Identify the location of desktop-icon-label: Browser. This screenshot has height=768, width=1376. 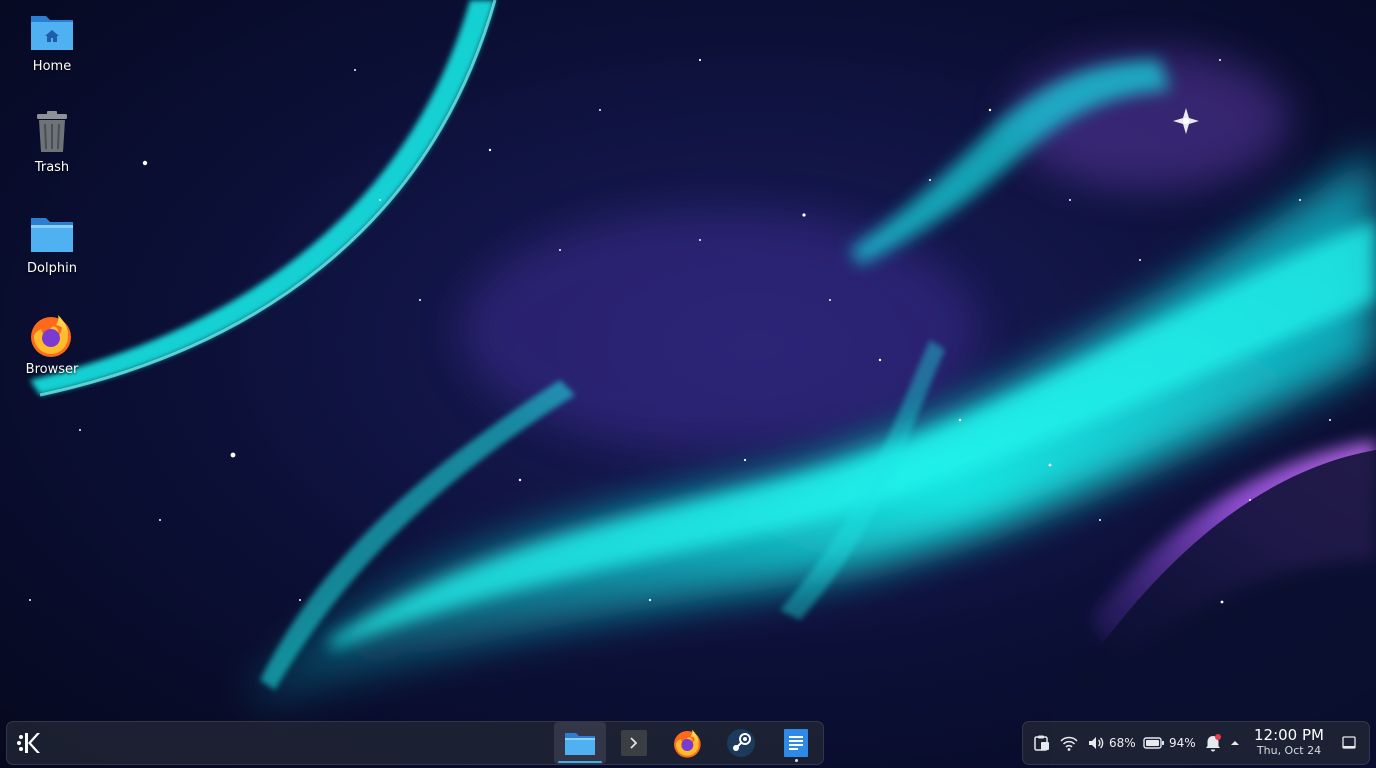
(52, 369).